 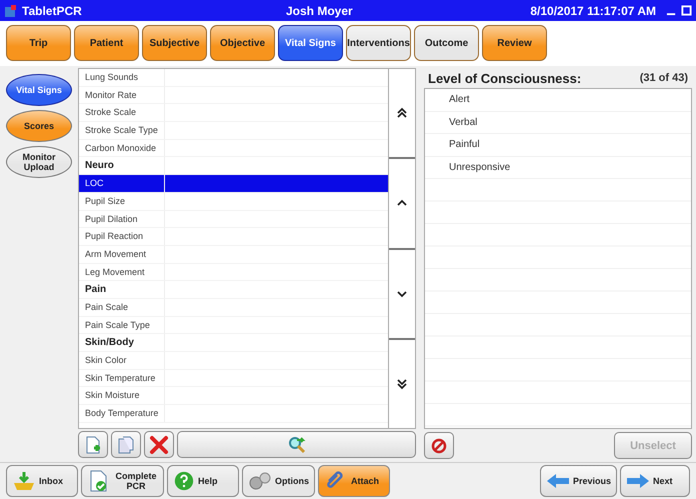 I want to click on field-item: Pupil Reaction, so click(x=122, y=236).